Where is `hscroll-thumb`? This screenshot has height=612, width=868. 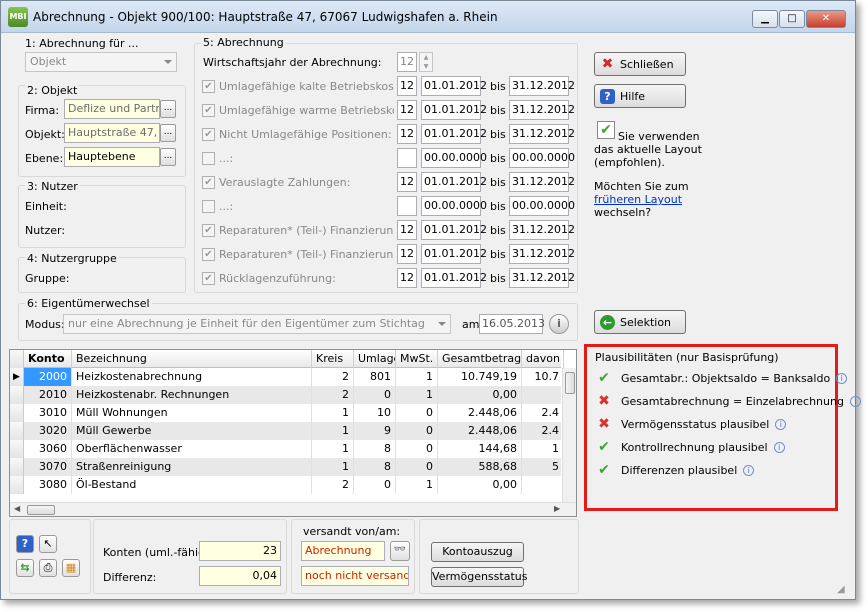 hscroll-thumb is located at coordinates (41, 510).